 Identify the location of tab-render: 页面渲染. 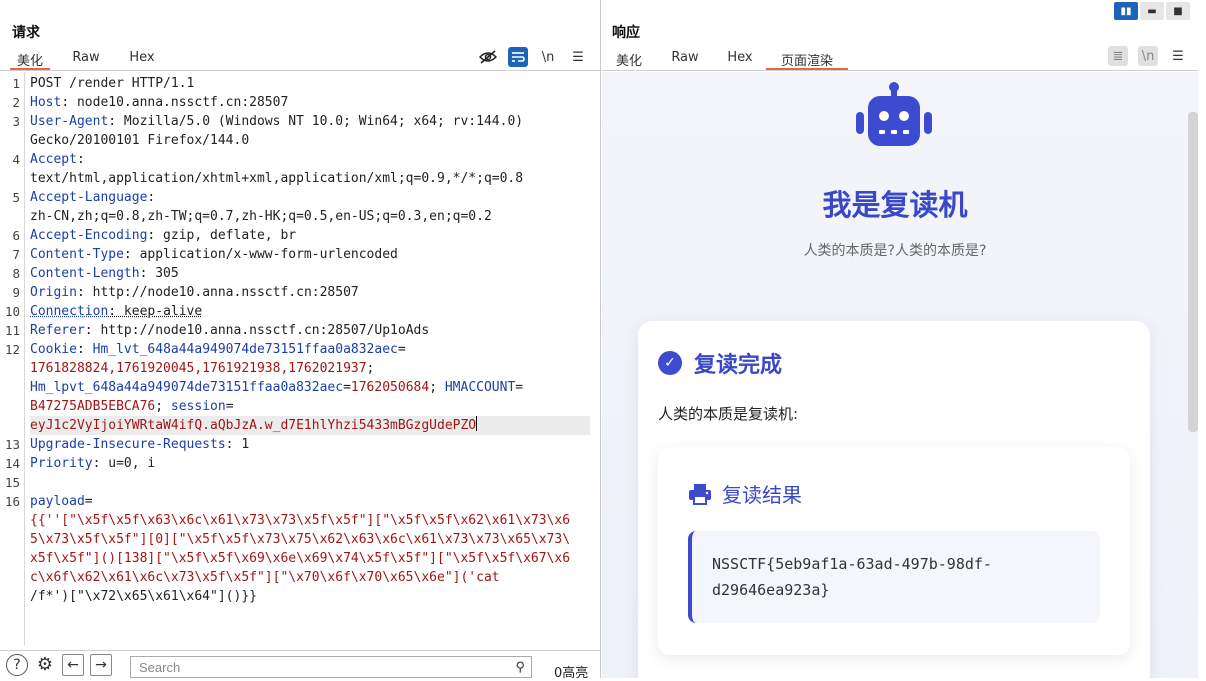
(807, 58).